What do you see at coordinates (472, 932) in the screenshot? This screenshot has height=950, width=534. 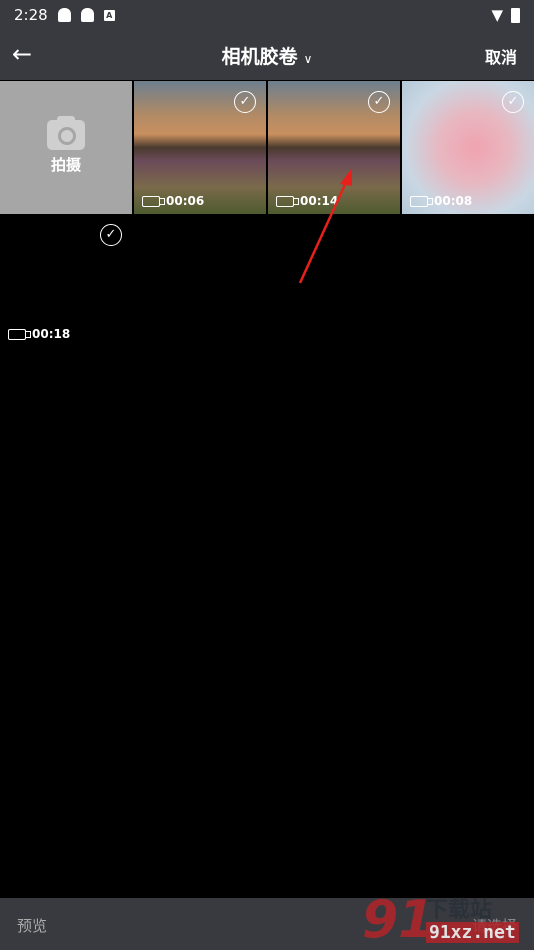 I see `watermark-url: 91xz.net` at bounding box center [472, 932].